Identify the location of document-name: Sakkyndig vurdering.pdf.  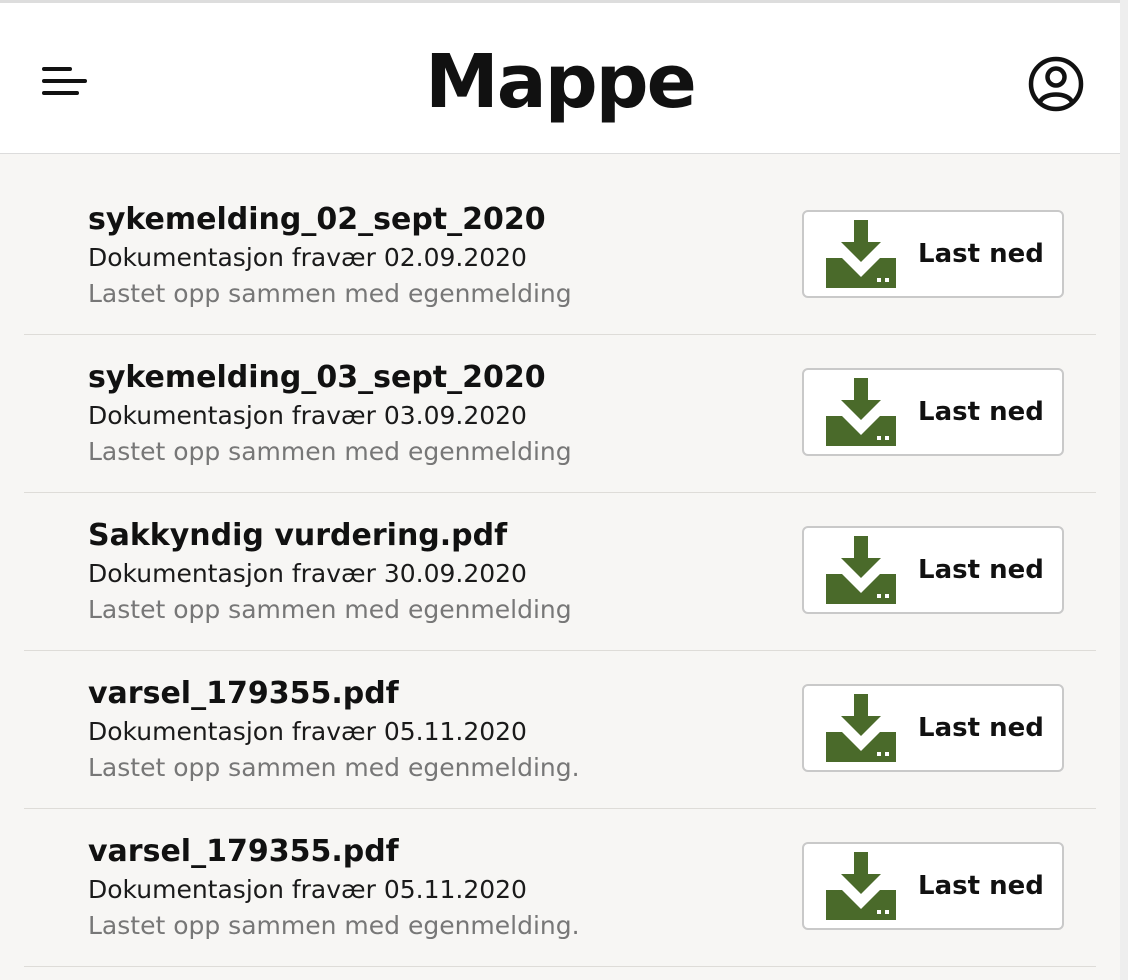
(298, 535).